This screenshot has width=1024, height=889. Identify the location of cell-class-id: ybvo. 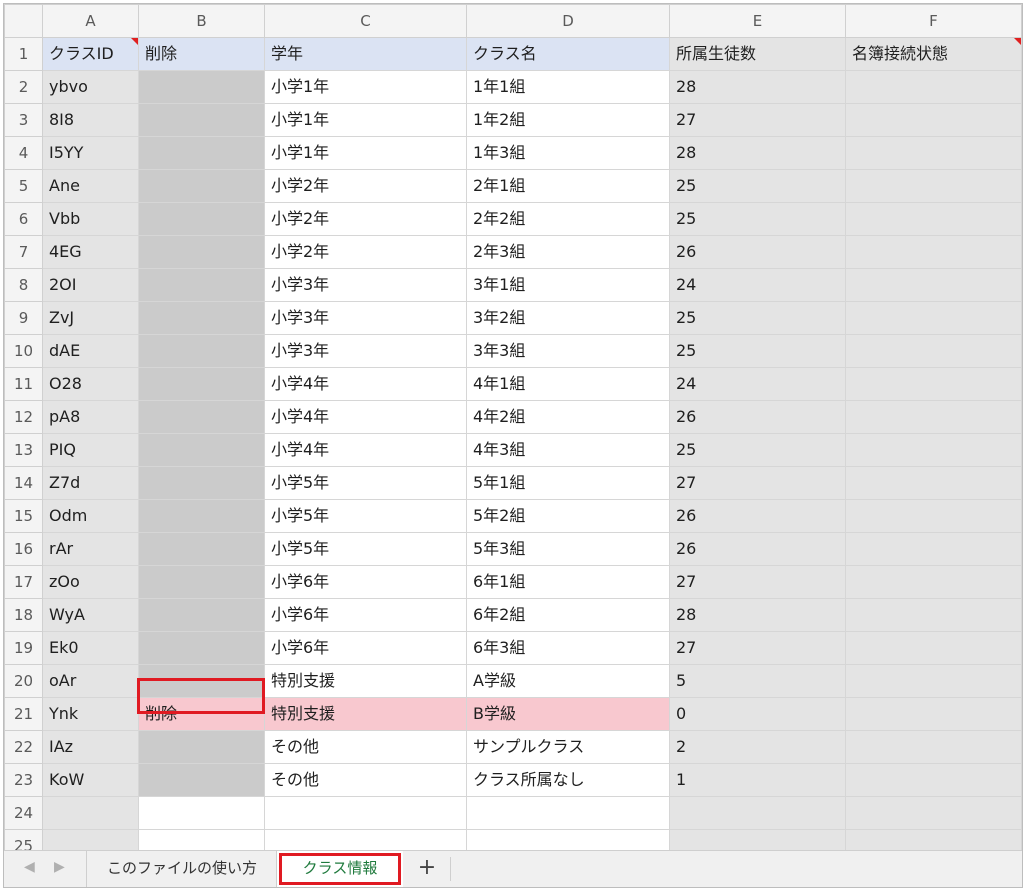
(90, 87).